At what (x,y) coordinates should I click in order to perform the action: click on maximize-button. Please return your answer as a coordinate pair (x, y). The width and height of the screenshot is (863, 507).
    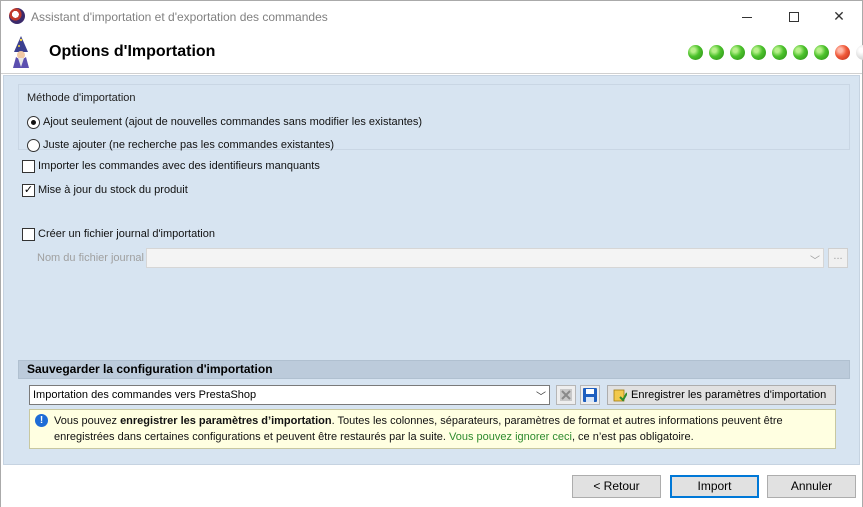
    Looking at the image, I should click on (794, 16).